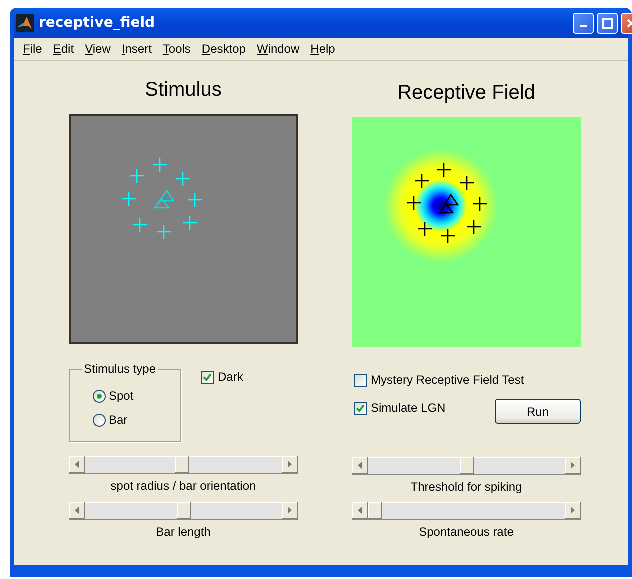 The image size is (632, 579). I want to click on menu-item: File, so click(33, 49).